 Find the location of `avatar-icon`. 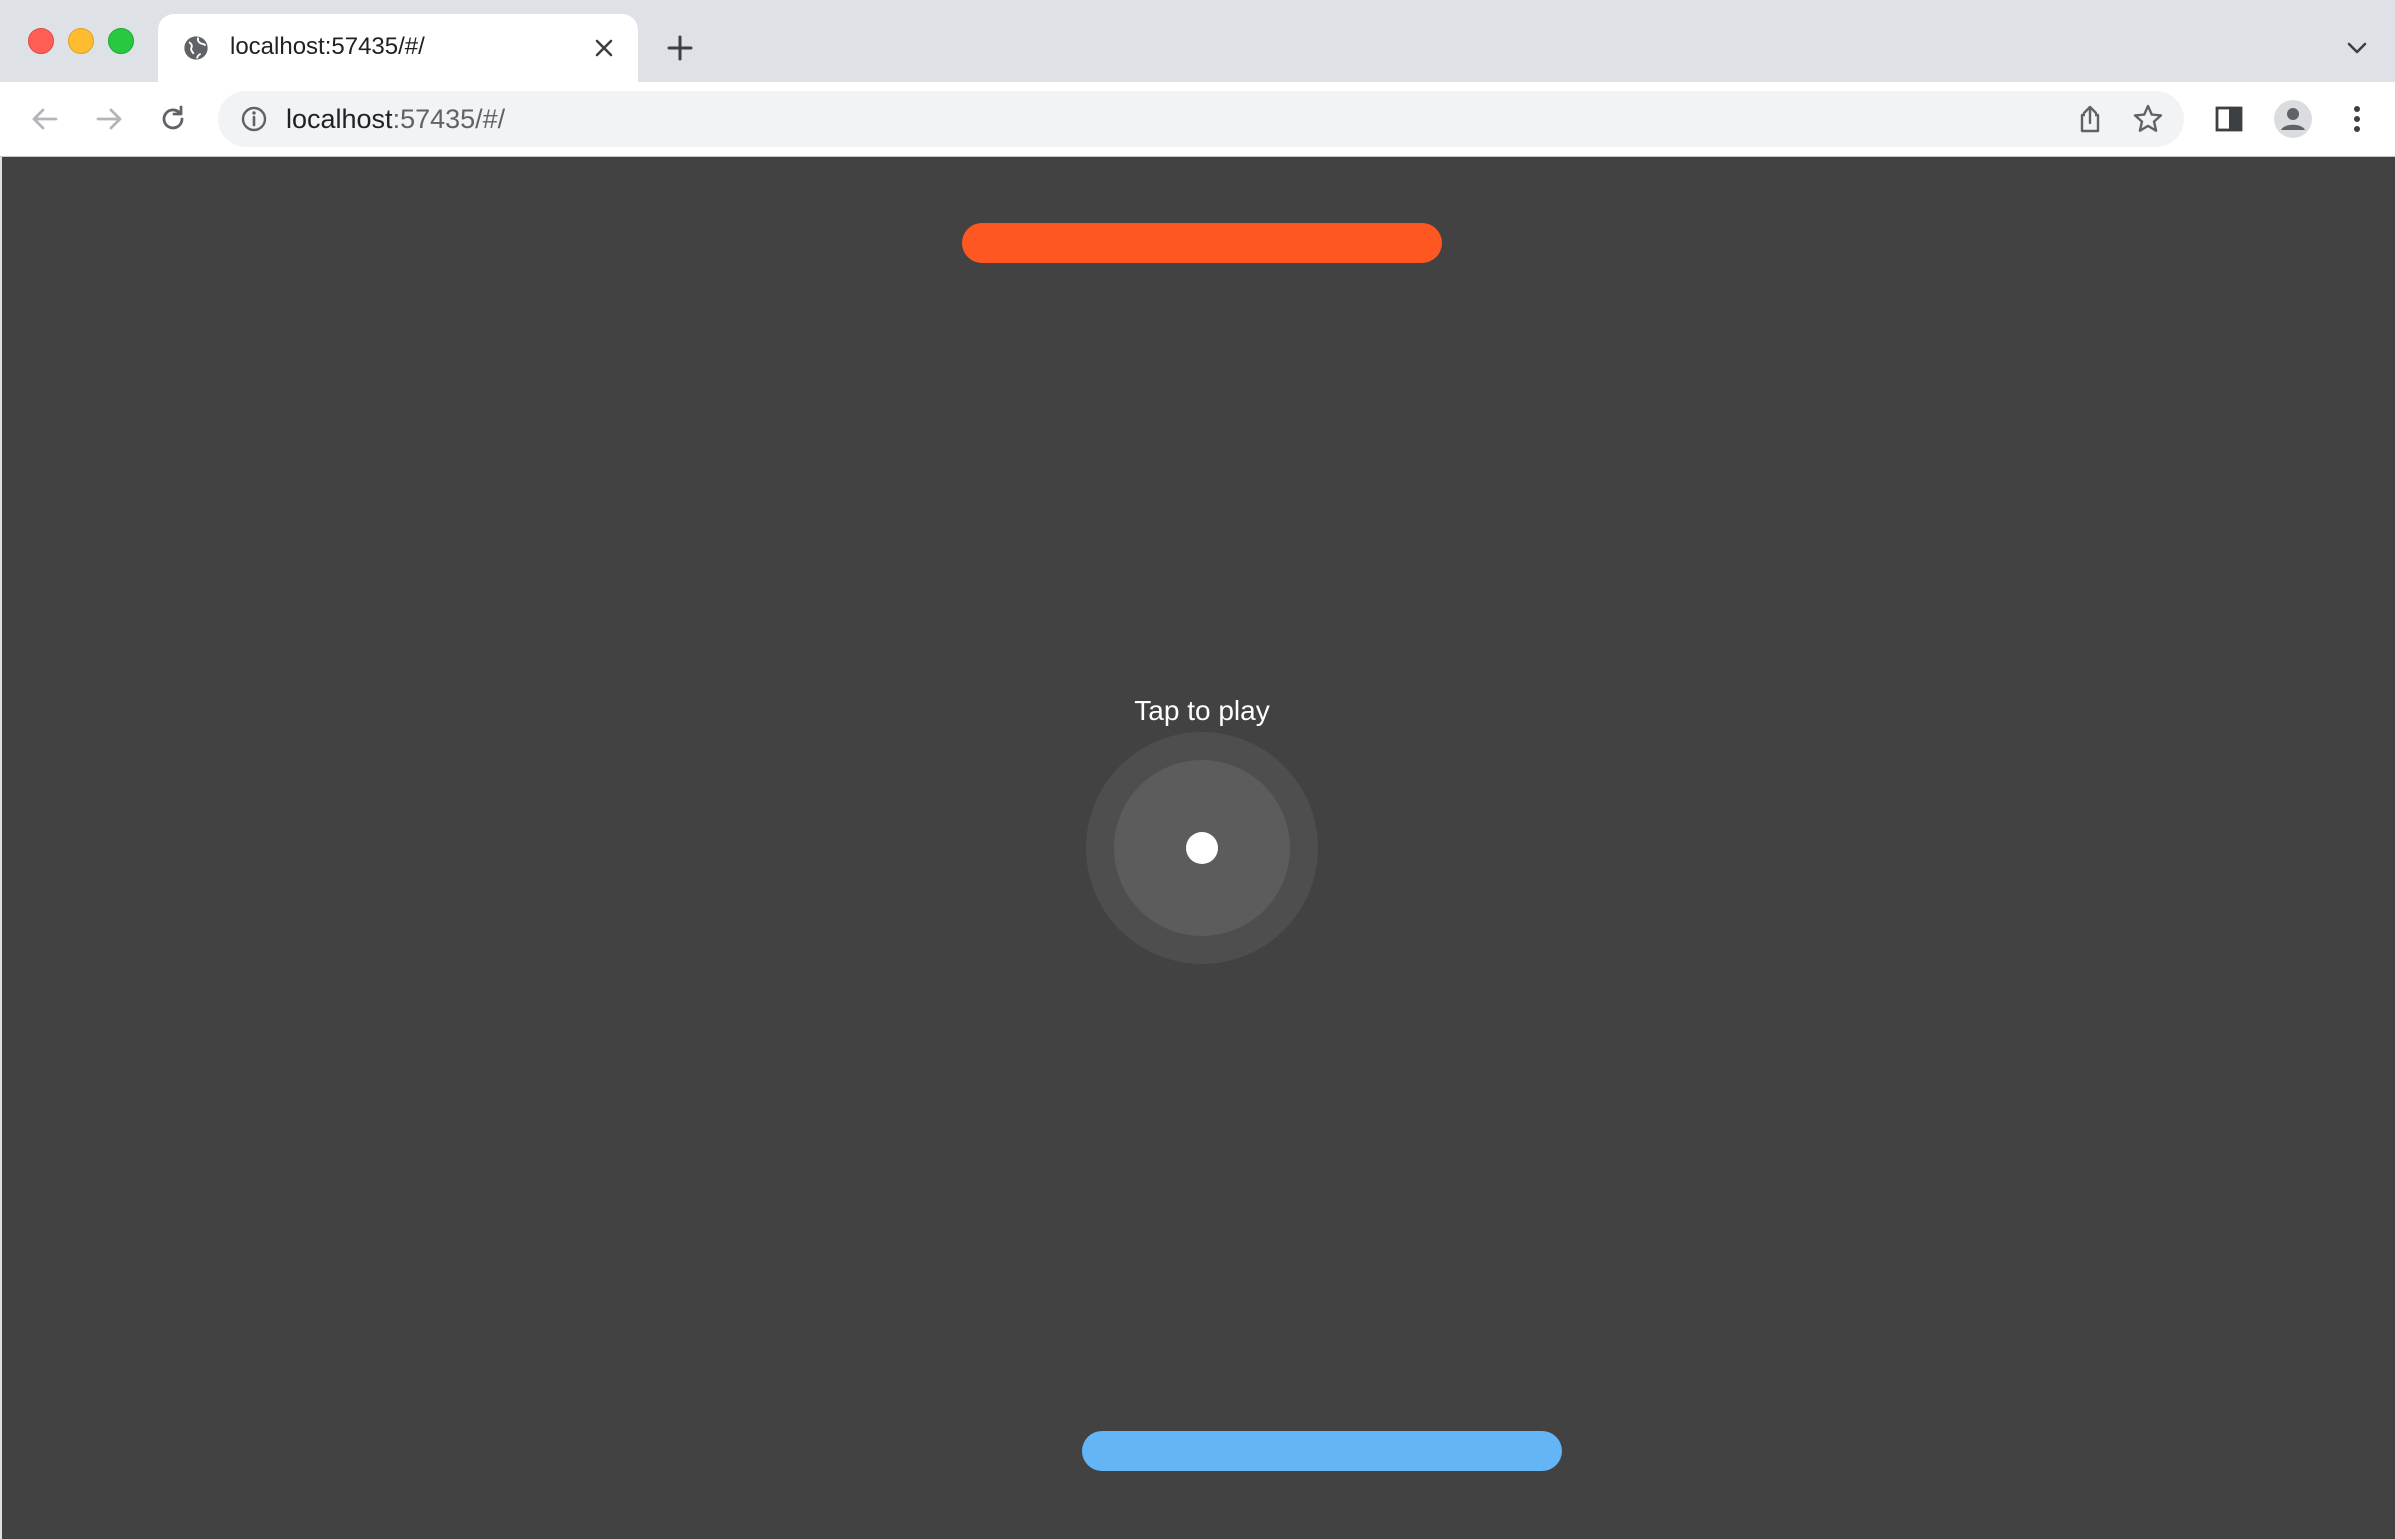

avatar-icon is located at coordinates (2293, 119).